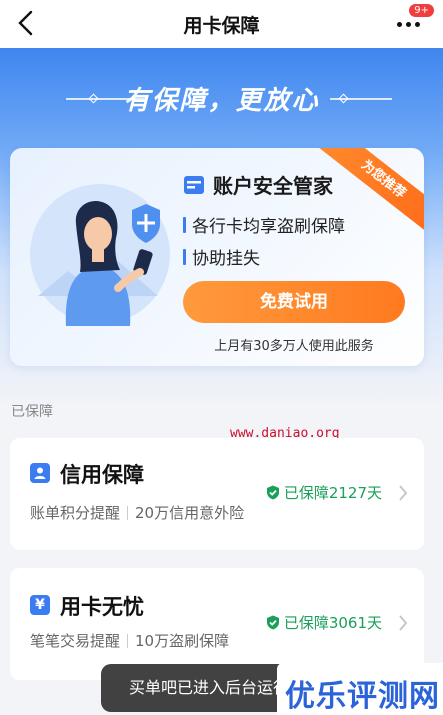 The width and height of the screenshot is (443, 715). Describe the element at coordinates (102, 607) in the screenshot. I see `guarantee-name: 用卡无忧` at that location.